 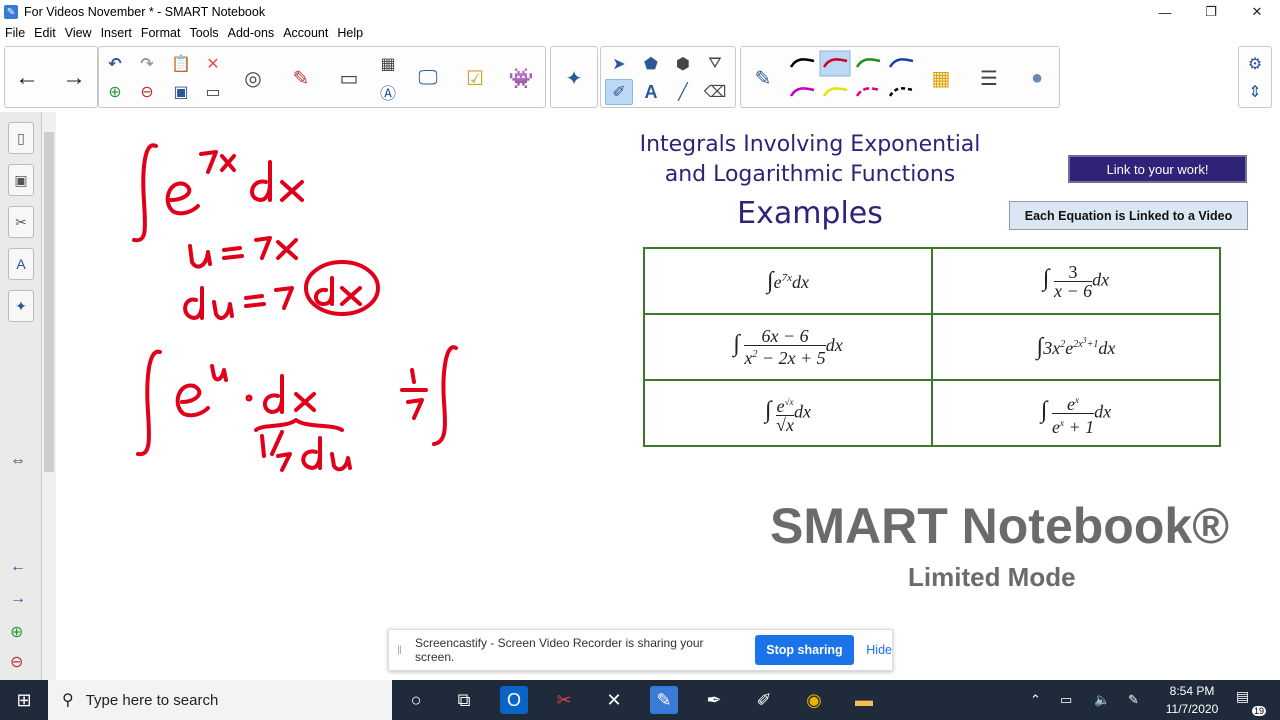 What do you see at coordinates (181, 92) in the screenshot?
I see `save-icon: ▣` at bounding box center [181, 92].